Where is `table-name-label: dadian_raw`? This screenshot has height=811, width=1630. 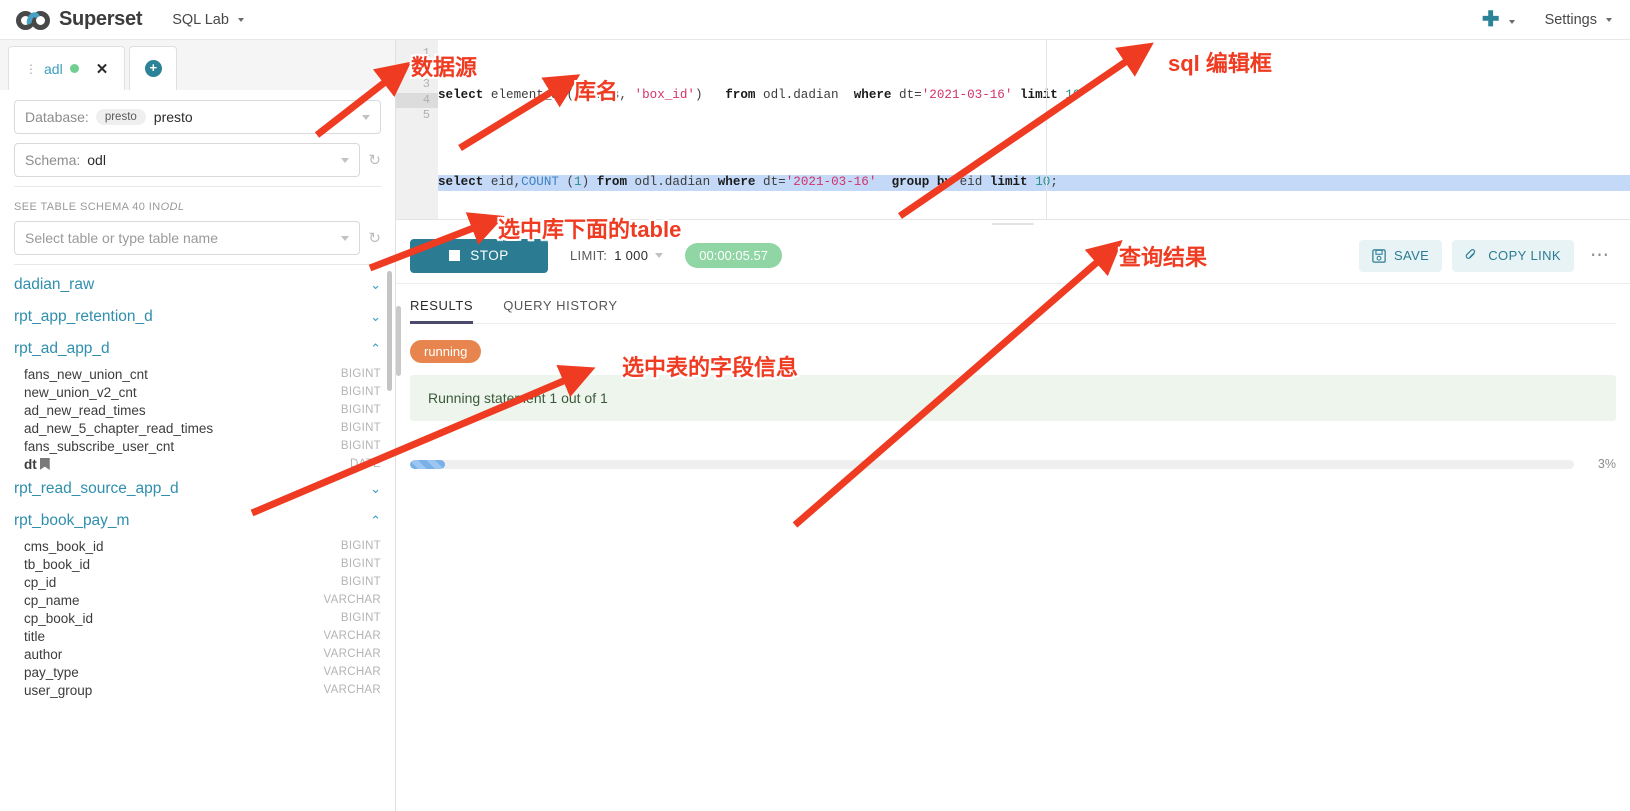 table-name-label: dadian_raw is located at coordinates (54, 284).